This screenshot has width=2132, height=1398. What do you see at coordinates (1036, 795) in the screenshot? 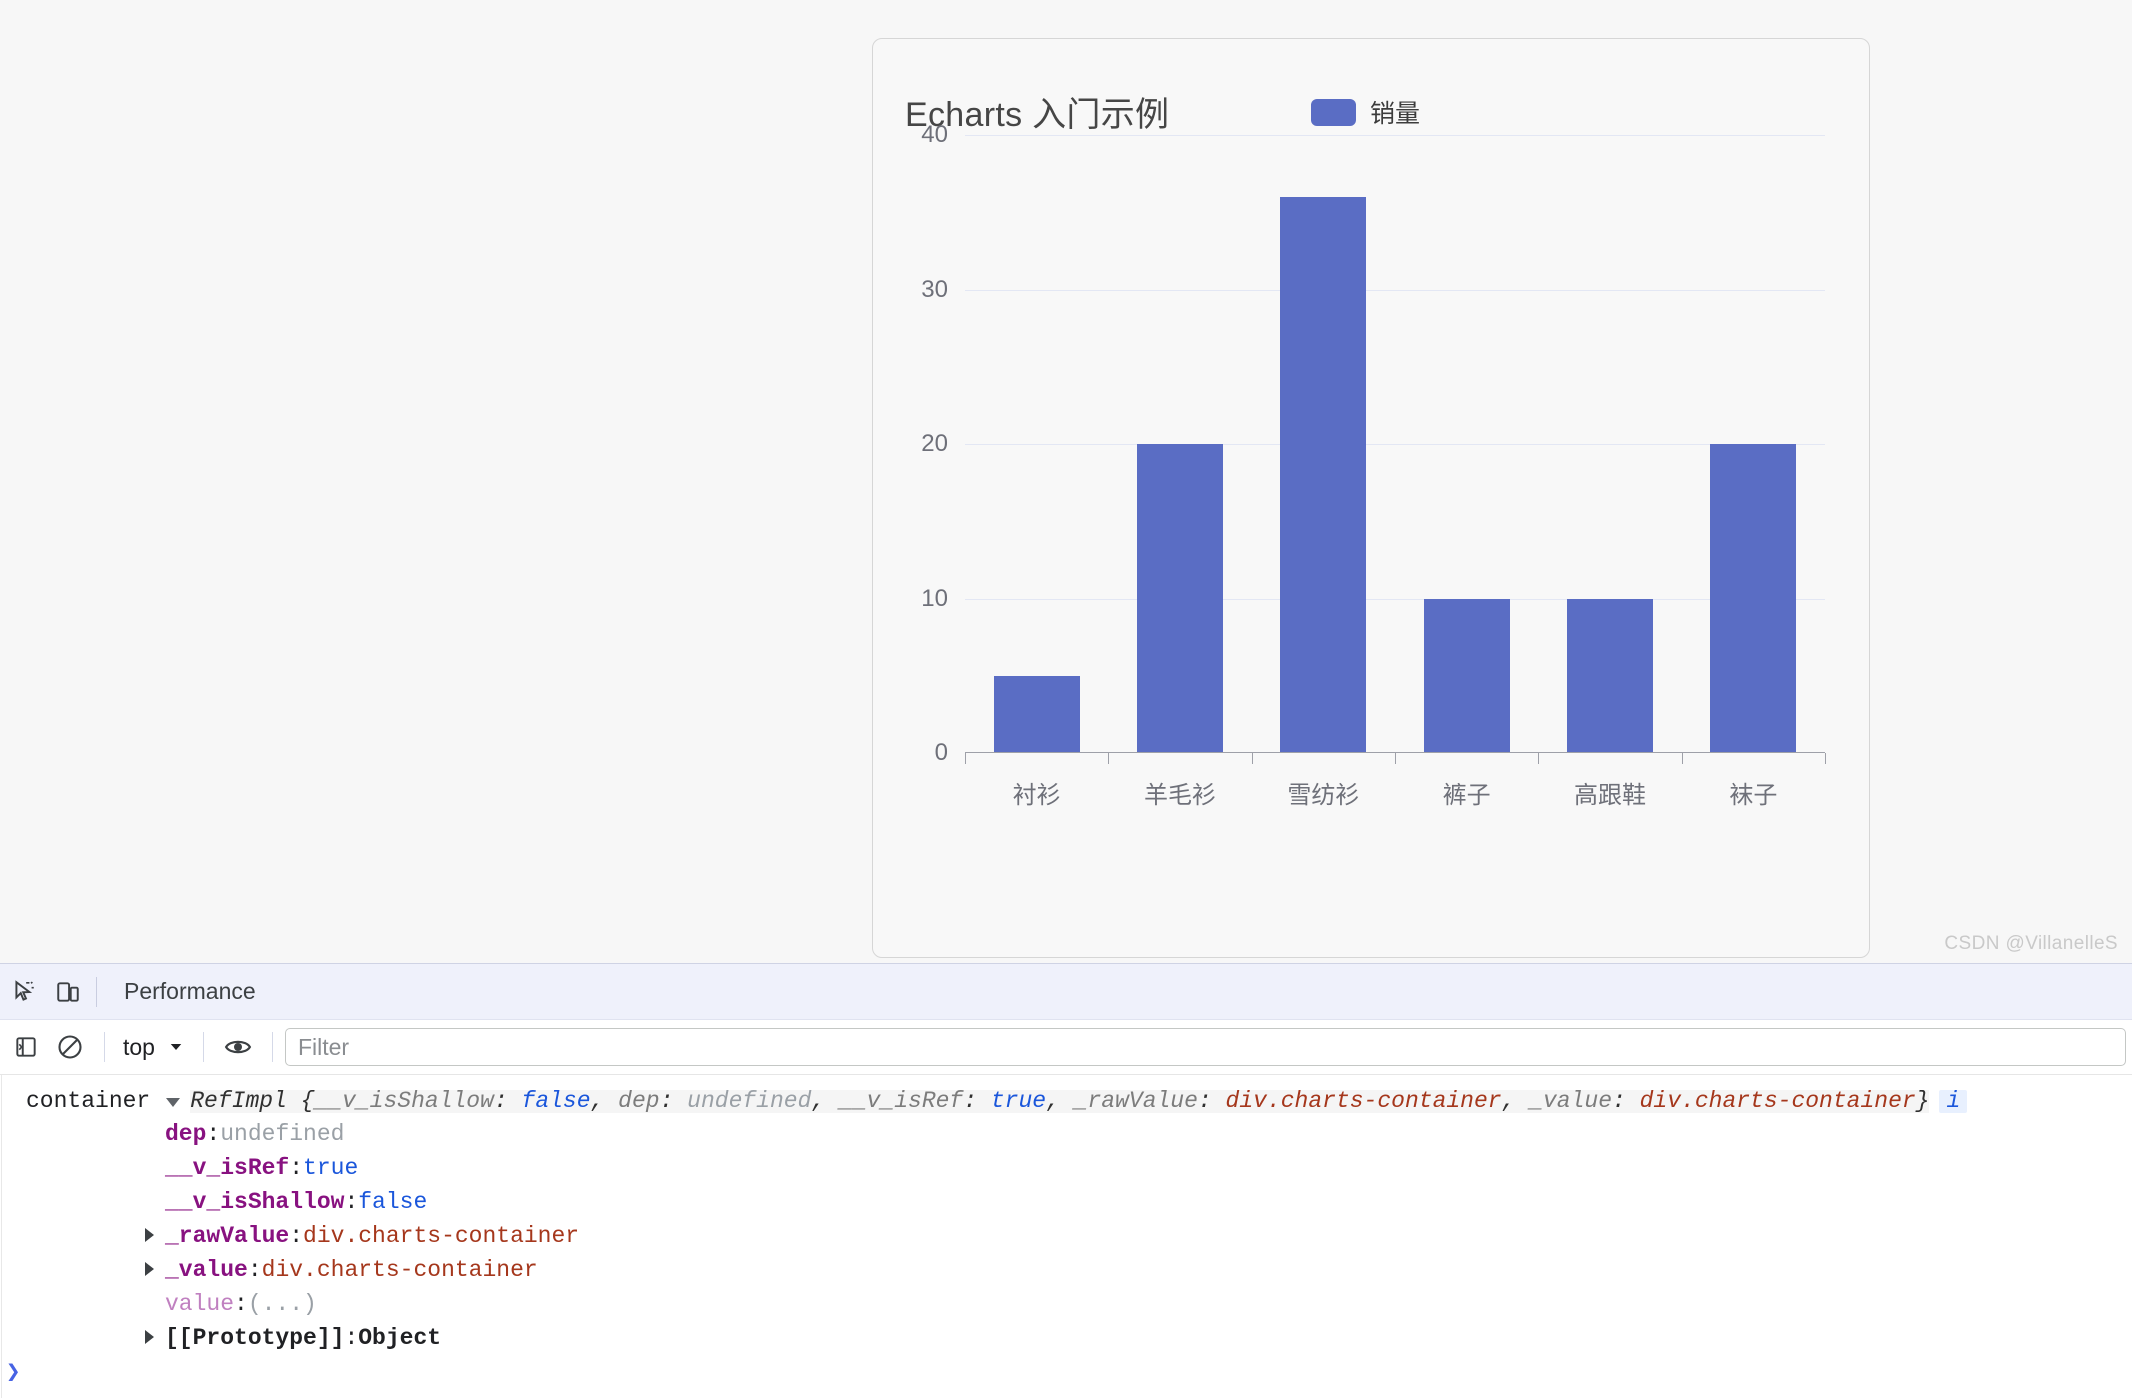
I see `x-tick-label: 衬衫` at bounding box center [1036, 795].